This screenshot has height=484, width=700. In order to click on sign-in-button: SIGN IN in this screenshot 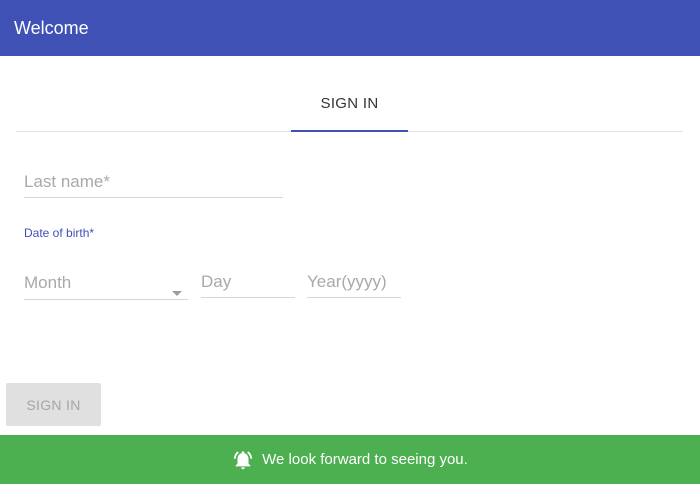, I will do `click(53, 404)`.